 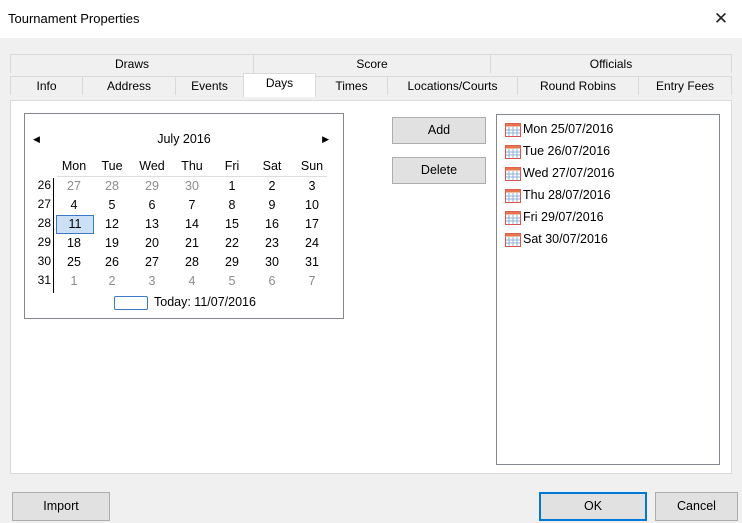 What do you see at coordinates (272, 243) in the screenshot?
I see `calendar-day: 23` at bounding box center [272, 243].